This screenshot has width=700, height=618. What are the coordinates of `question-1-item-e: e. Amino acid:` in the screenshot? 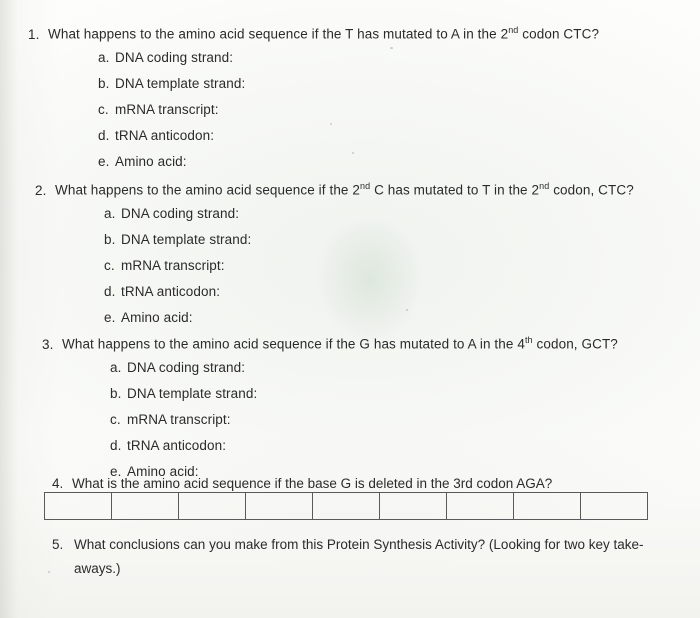 It's located at (142, 162).